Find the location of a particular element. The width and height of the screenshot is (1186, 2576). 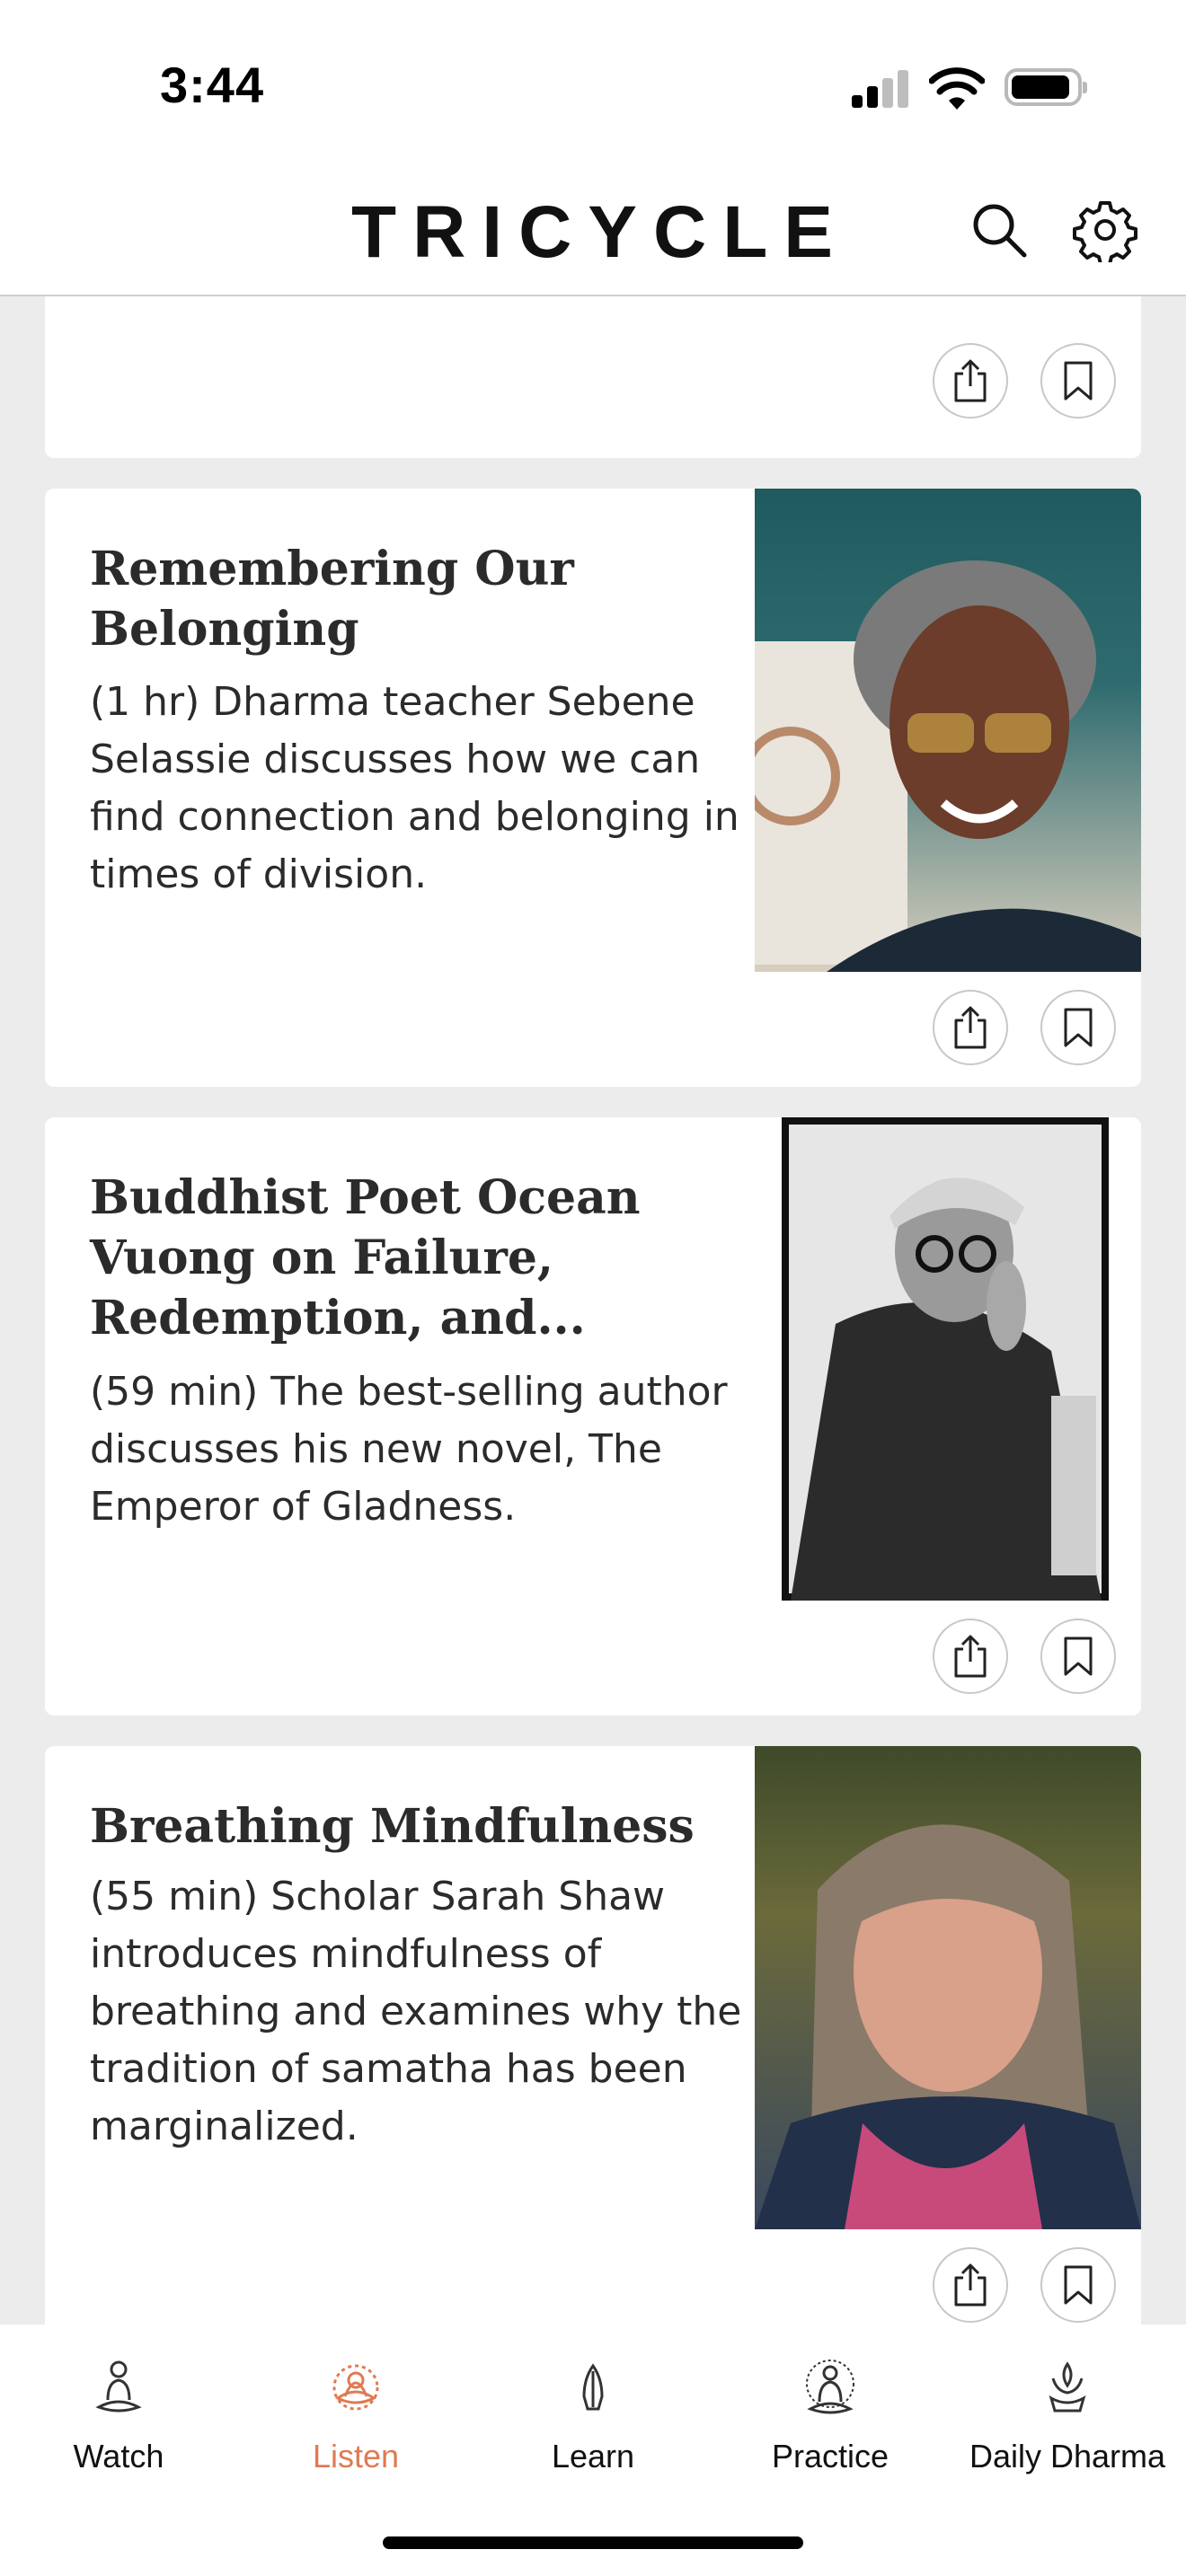

episode-title: Breathing Mindfulness is located at coordinates (422, 1826).